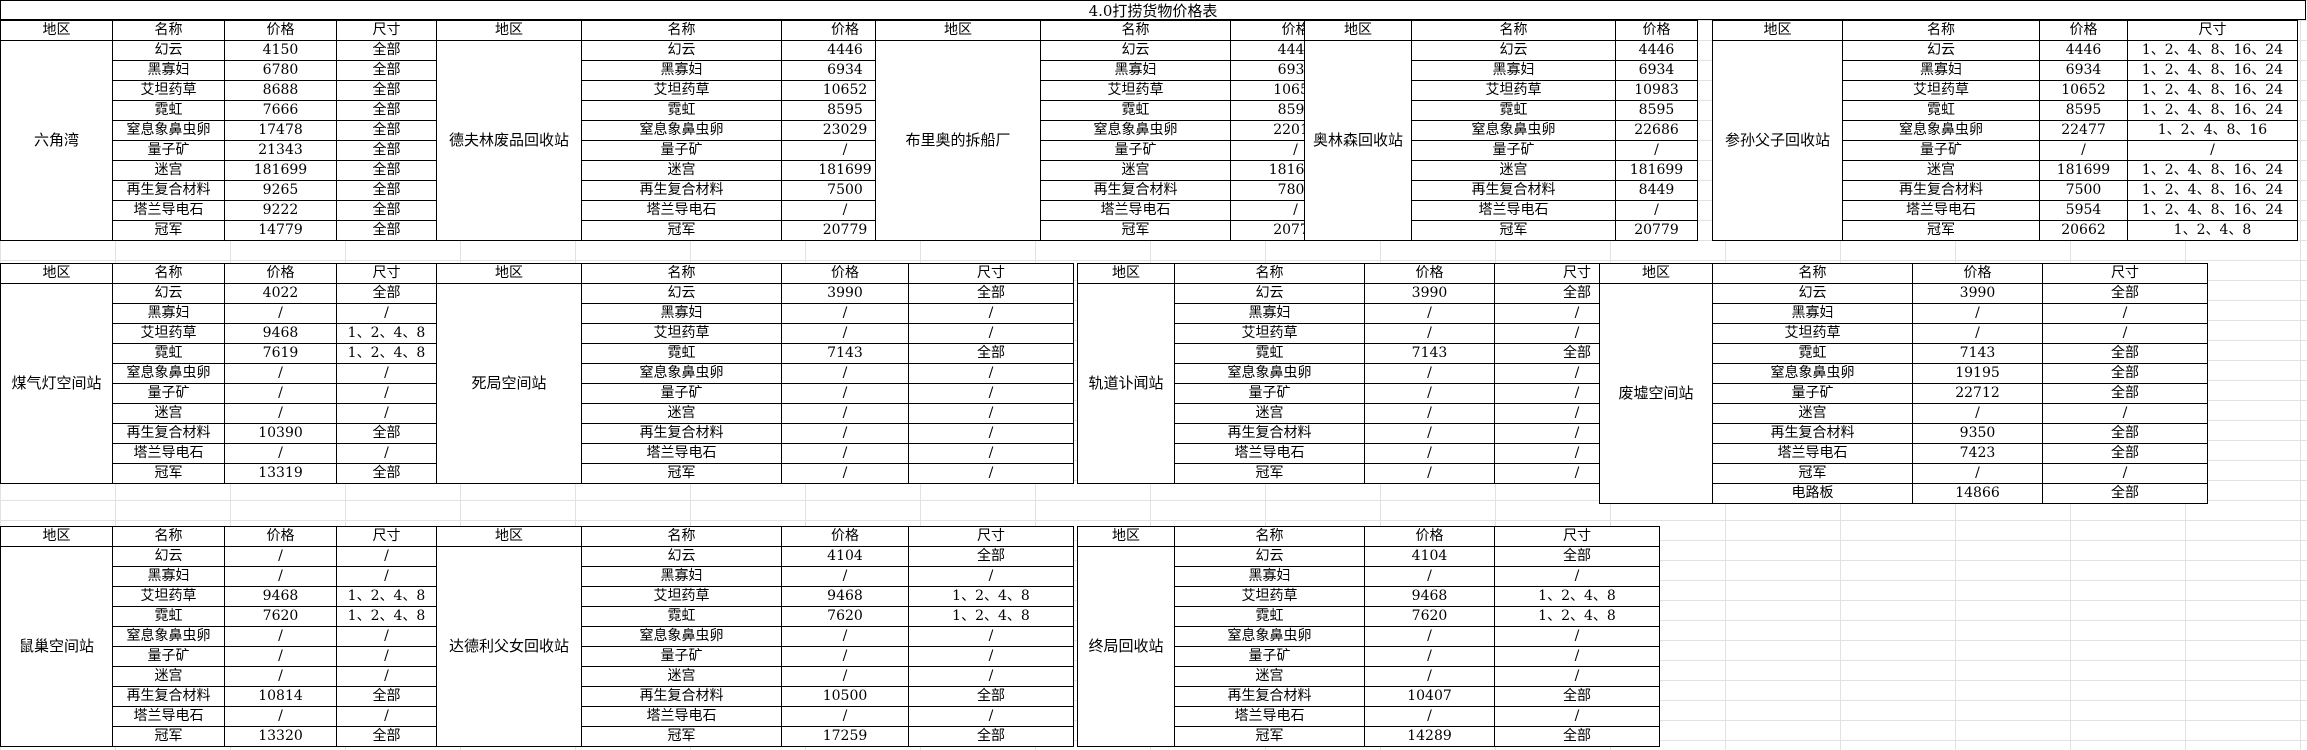 The width and height of the screenshot is (2307, 750). What do you see at coordinates (681, 170) in the screenshot?
I see `item-name: 迷宫` at bounding box center [681, 170].